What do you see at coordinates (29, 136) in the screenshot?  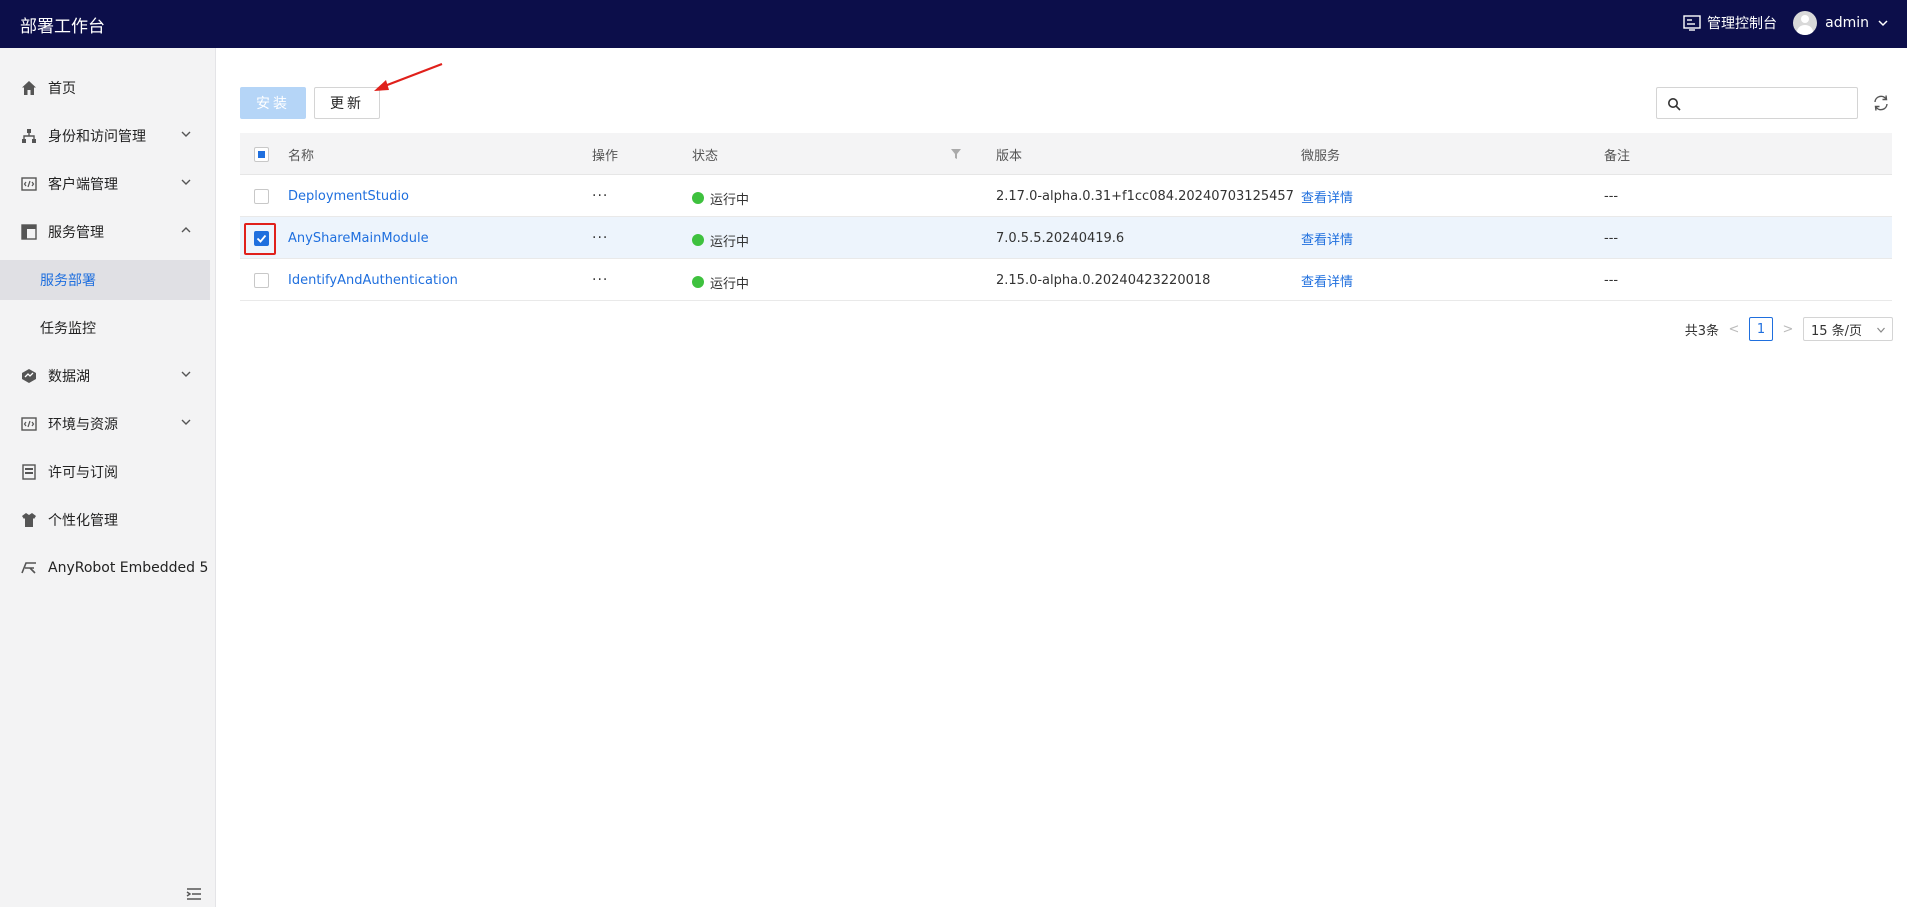 I see `org-tree-icon` at bounding box center [29, 136].